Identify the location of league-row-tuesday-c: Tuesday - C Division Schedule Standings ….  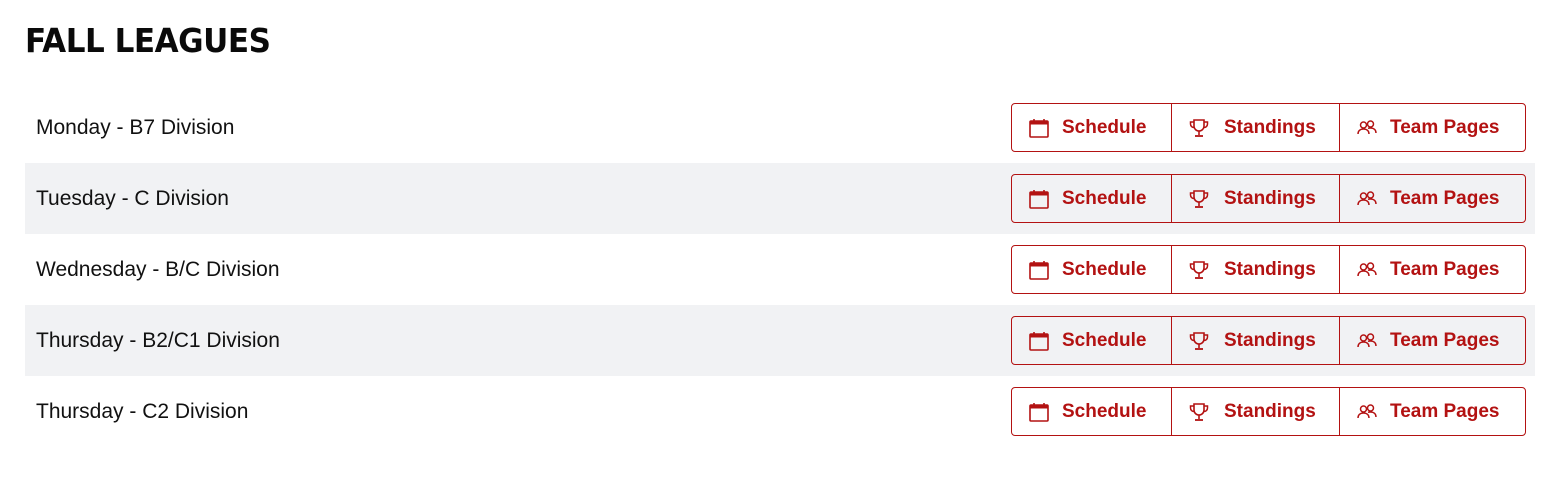
(780, 198).